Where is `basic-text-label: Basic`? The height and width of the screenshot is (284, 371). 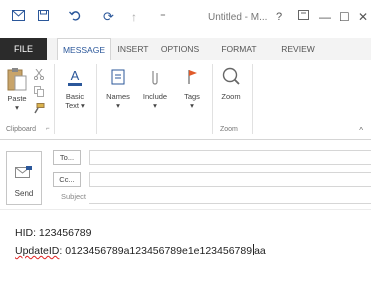
basic-text-label: Basic is located at coordinates (75, 96).